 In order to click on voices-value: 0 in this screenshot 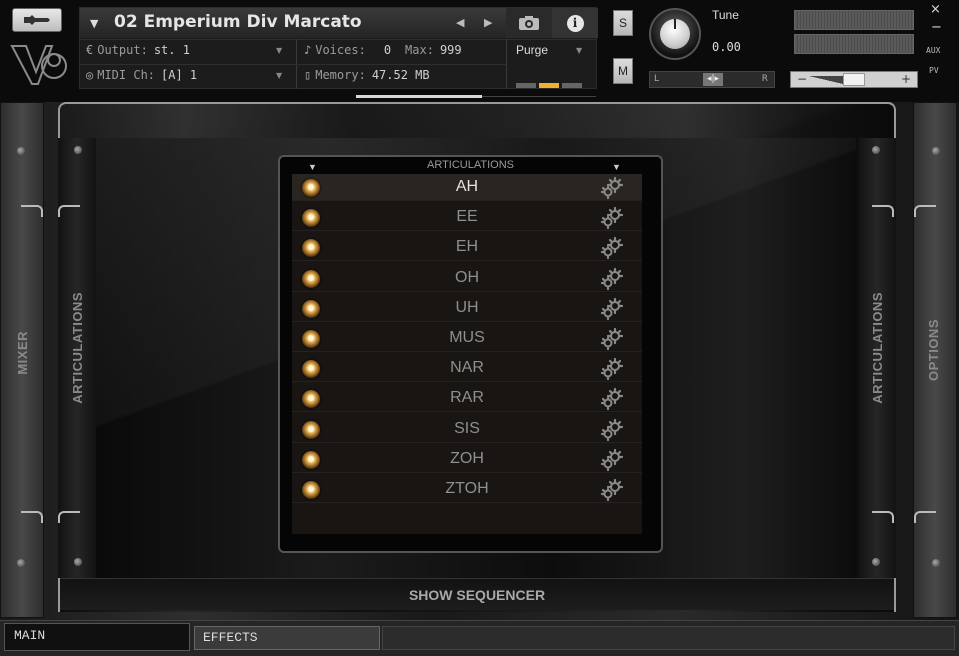, I will do `click(387, 50)`.